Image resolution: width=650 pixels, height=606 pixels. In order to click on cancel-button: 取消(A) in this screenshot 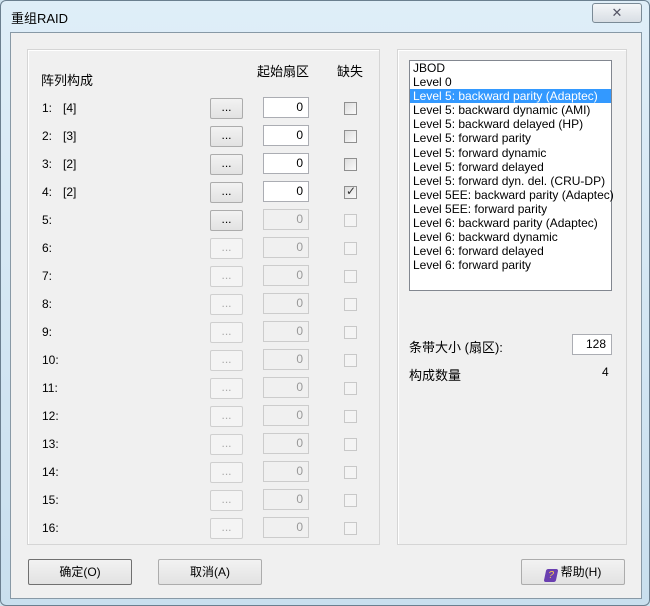, I will do `click(210, 572)`.